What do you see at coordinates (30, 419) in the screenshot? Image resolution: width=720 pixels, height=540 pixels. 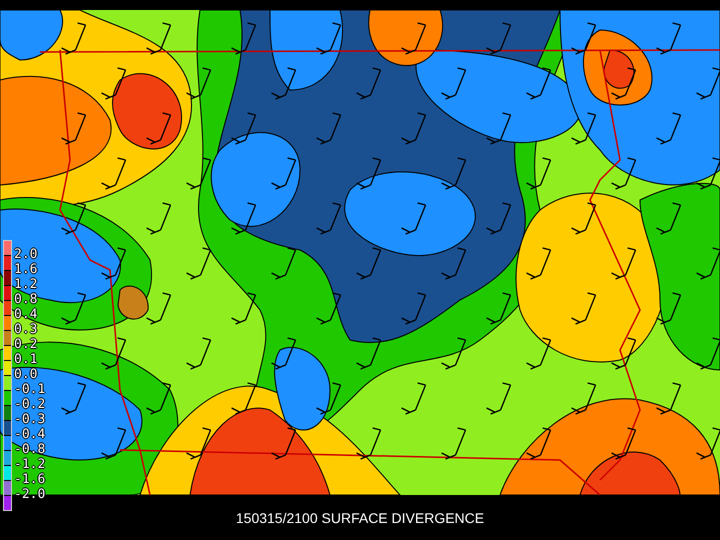 I see `legend-label: -0.3` at bounding box center [30, 419].